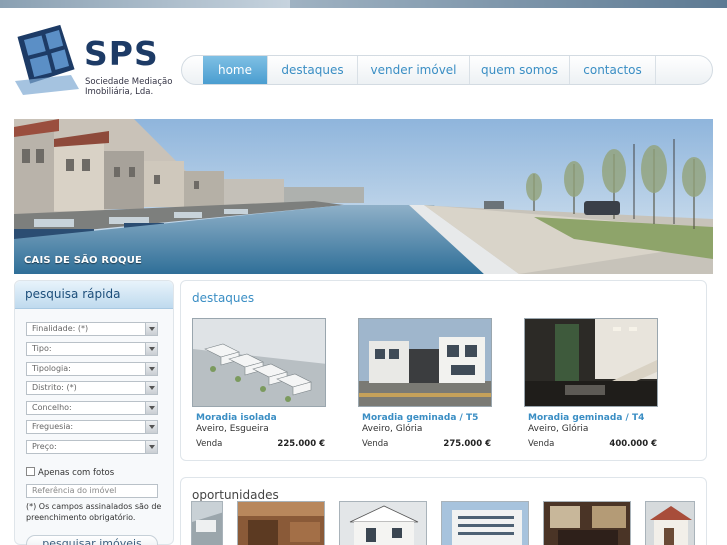 The height and width of the screenshot is (545, 727). I want to click on property-location: Aveiro, Esgueira, so click(232, 429).